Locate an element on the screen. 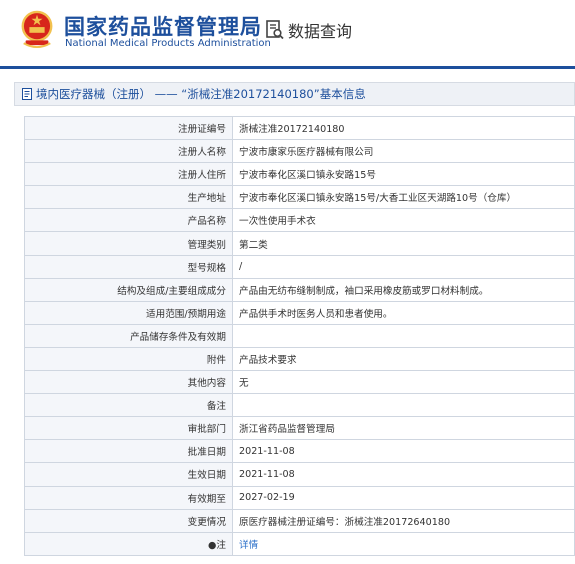  table-row: 变更情况 原医疗器械注册证编号：浙械注准20172640180 is located at coordinates (299, 520).